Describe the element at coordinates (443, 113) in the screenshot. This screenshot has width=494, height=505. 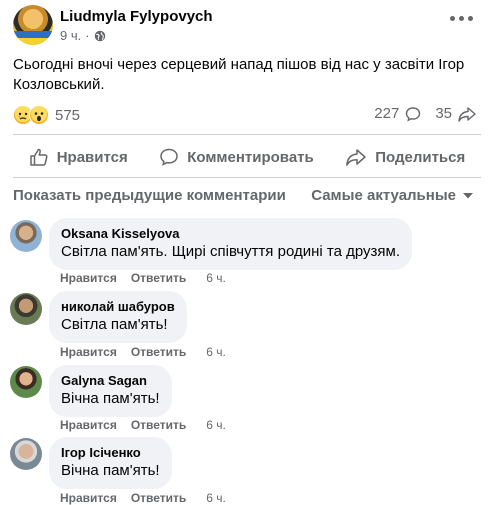
I see `share-count: 35` at that location.